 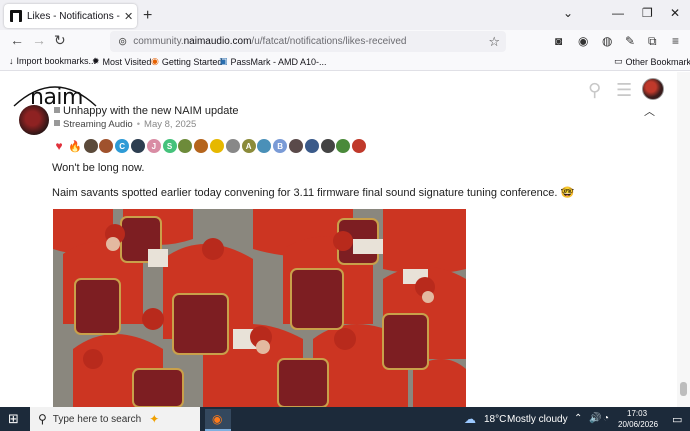 What do you see at coordinates (568, 13) in the screenshot?
I see `list-all-tabs-chevron-icon: ⌄` at bounding box center [568, 13].